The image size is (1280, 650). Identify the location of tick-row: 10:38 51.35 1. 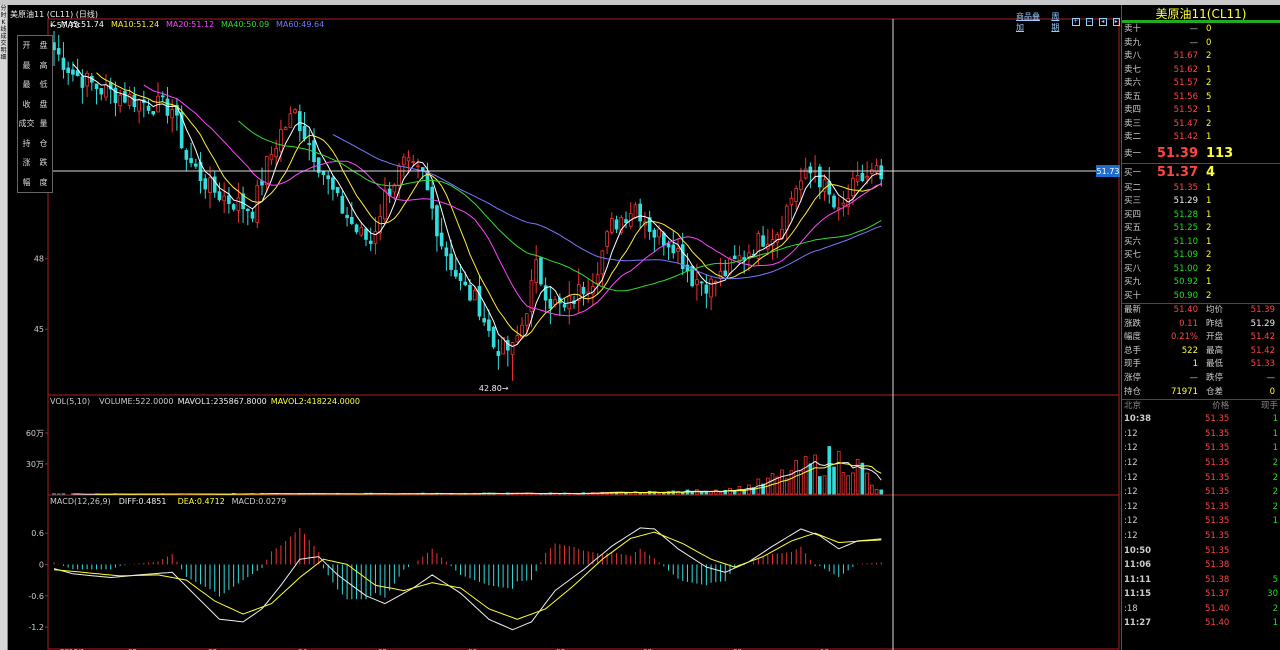
(1201, 419).